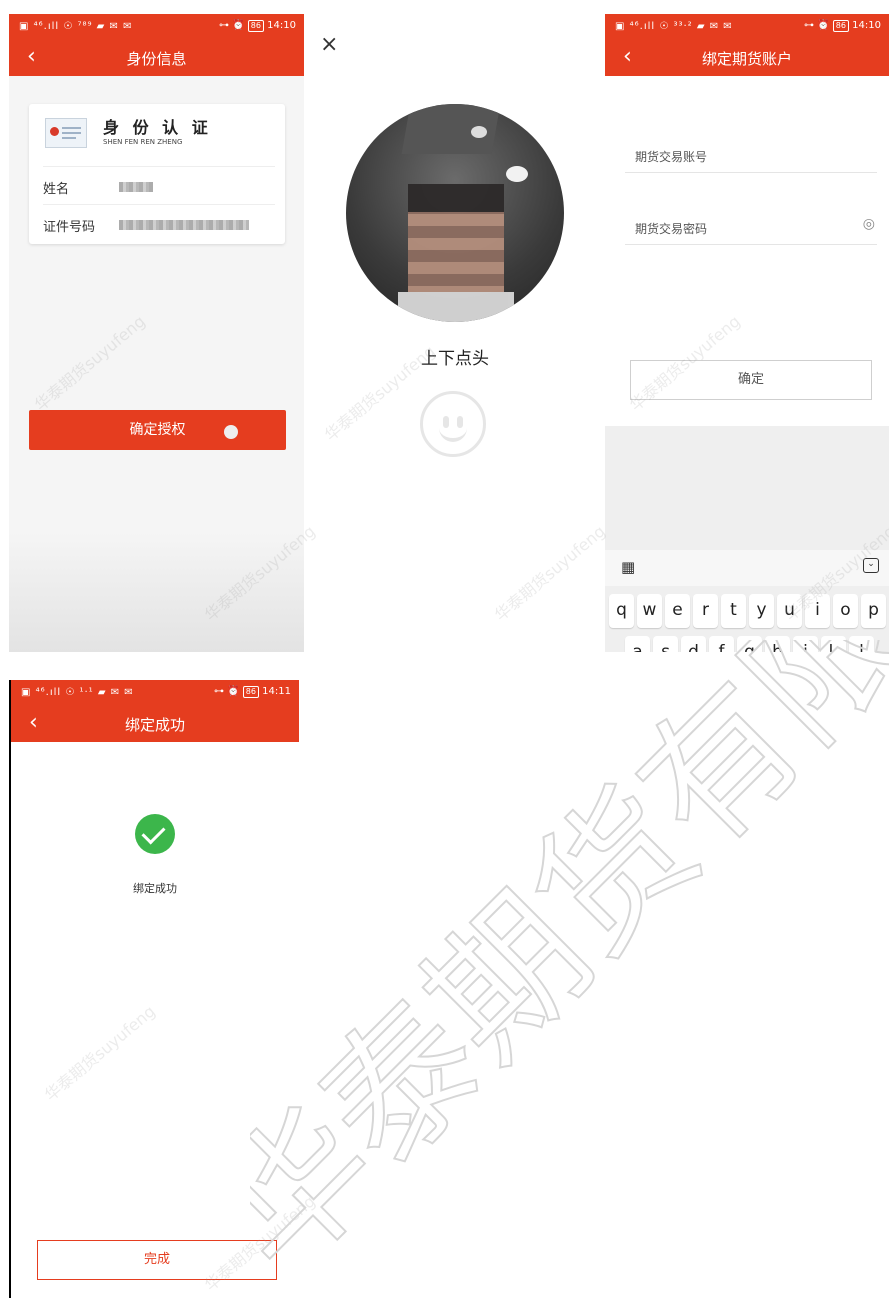  I want to click on id-card: 身 份 认 证 SHEN FEN REN ZHENG 姓名 证件号码, so click(157, 174).